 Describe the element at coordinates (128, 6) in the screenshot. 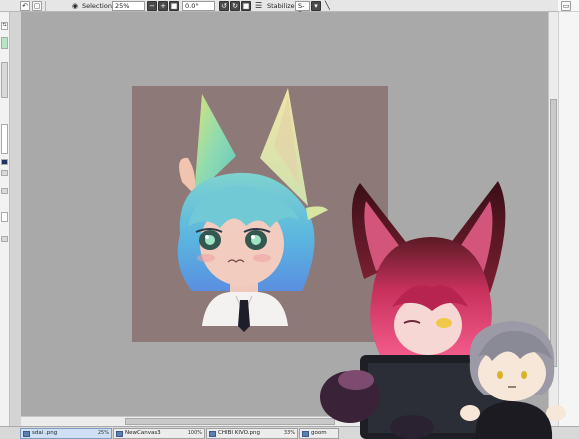

I see `zoom-input: 25%` at that location.